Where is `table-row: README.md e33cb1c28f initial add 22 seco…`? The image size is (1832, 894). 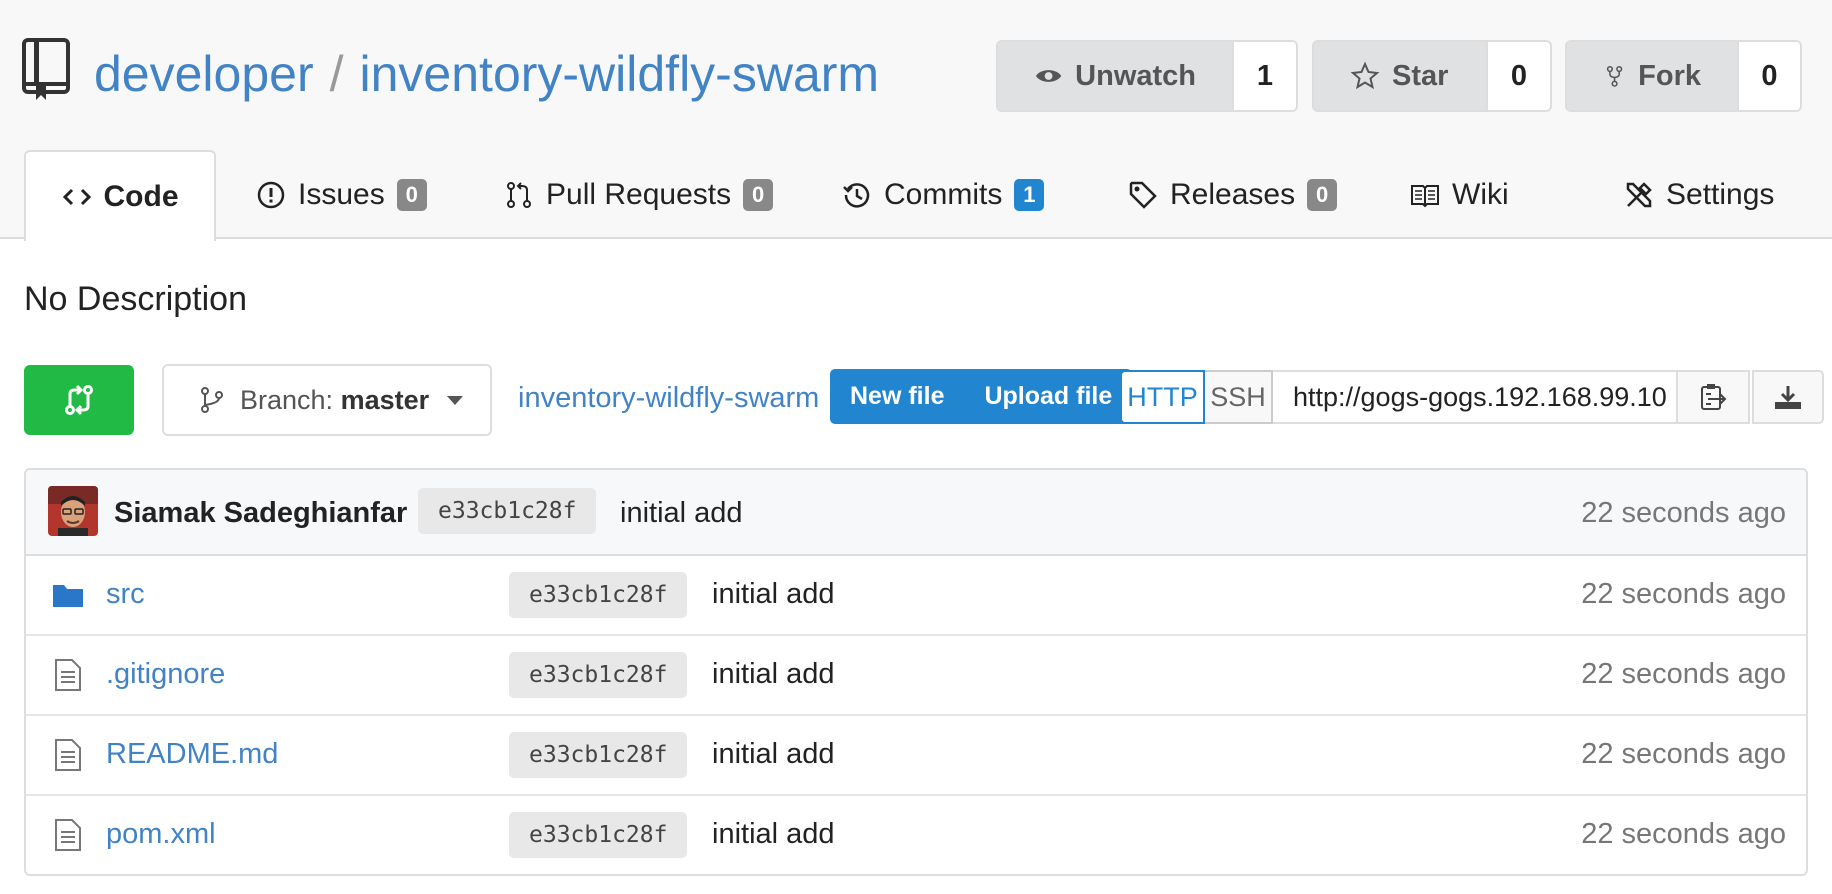
table-row: README.md e33cb1c28f initial add 22 seco… is located at coordinates (916, 756).